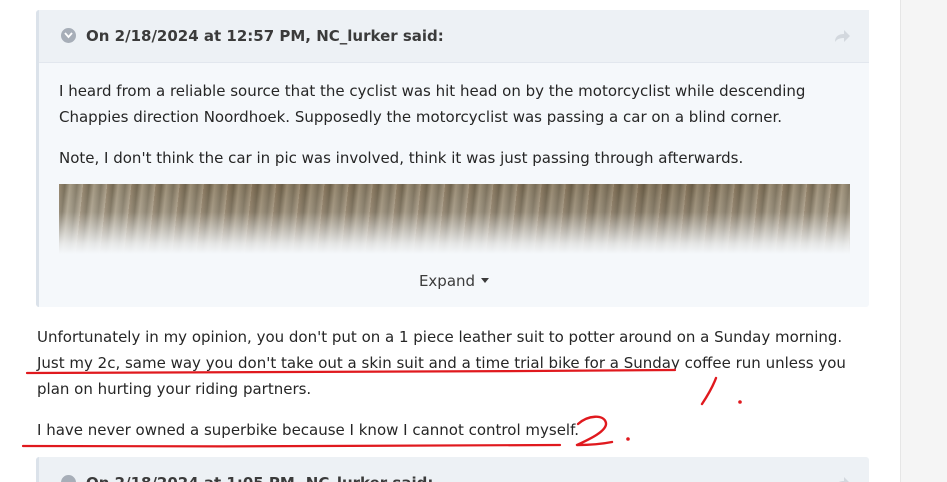 This screenshot has height=482, width=947. Describe the element at coordinates (259, 478) in the screenshot. I see `quote-attribution-2: On 2/18/2024 at 1:05 PM, NC_lurker said:` at that location.